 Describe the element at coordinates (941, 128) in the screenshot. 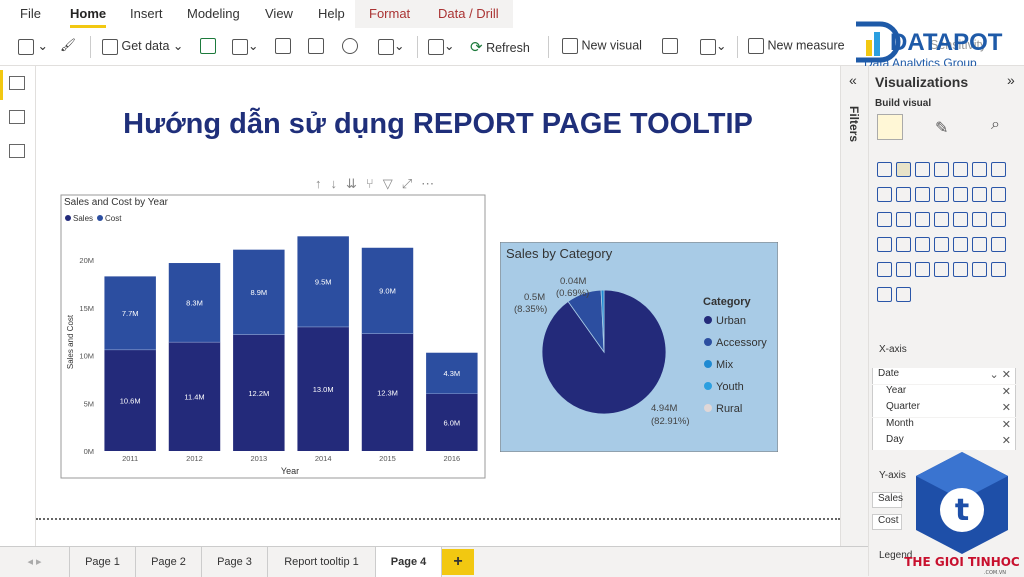

I see `format-visual-icon: ✎` at that location.